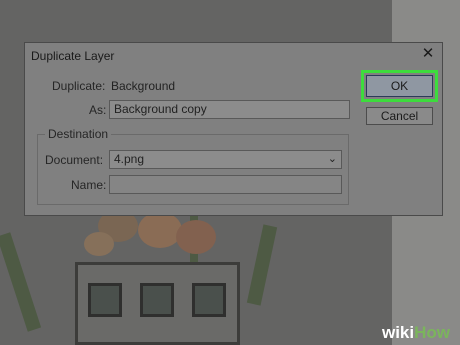  I want to click on duplicate-value: Background, so click(143, 86).